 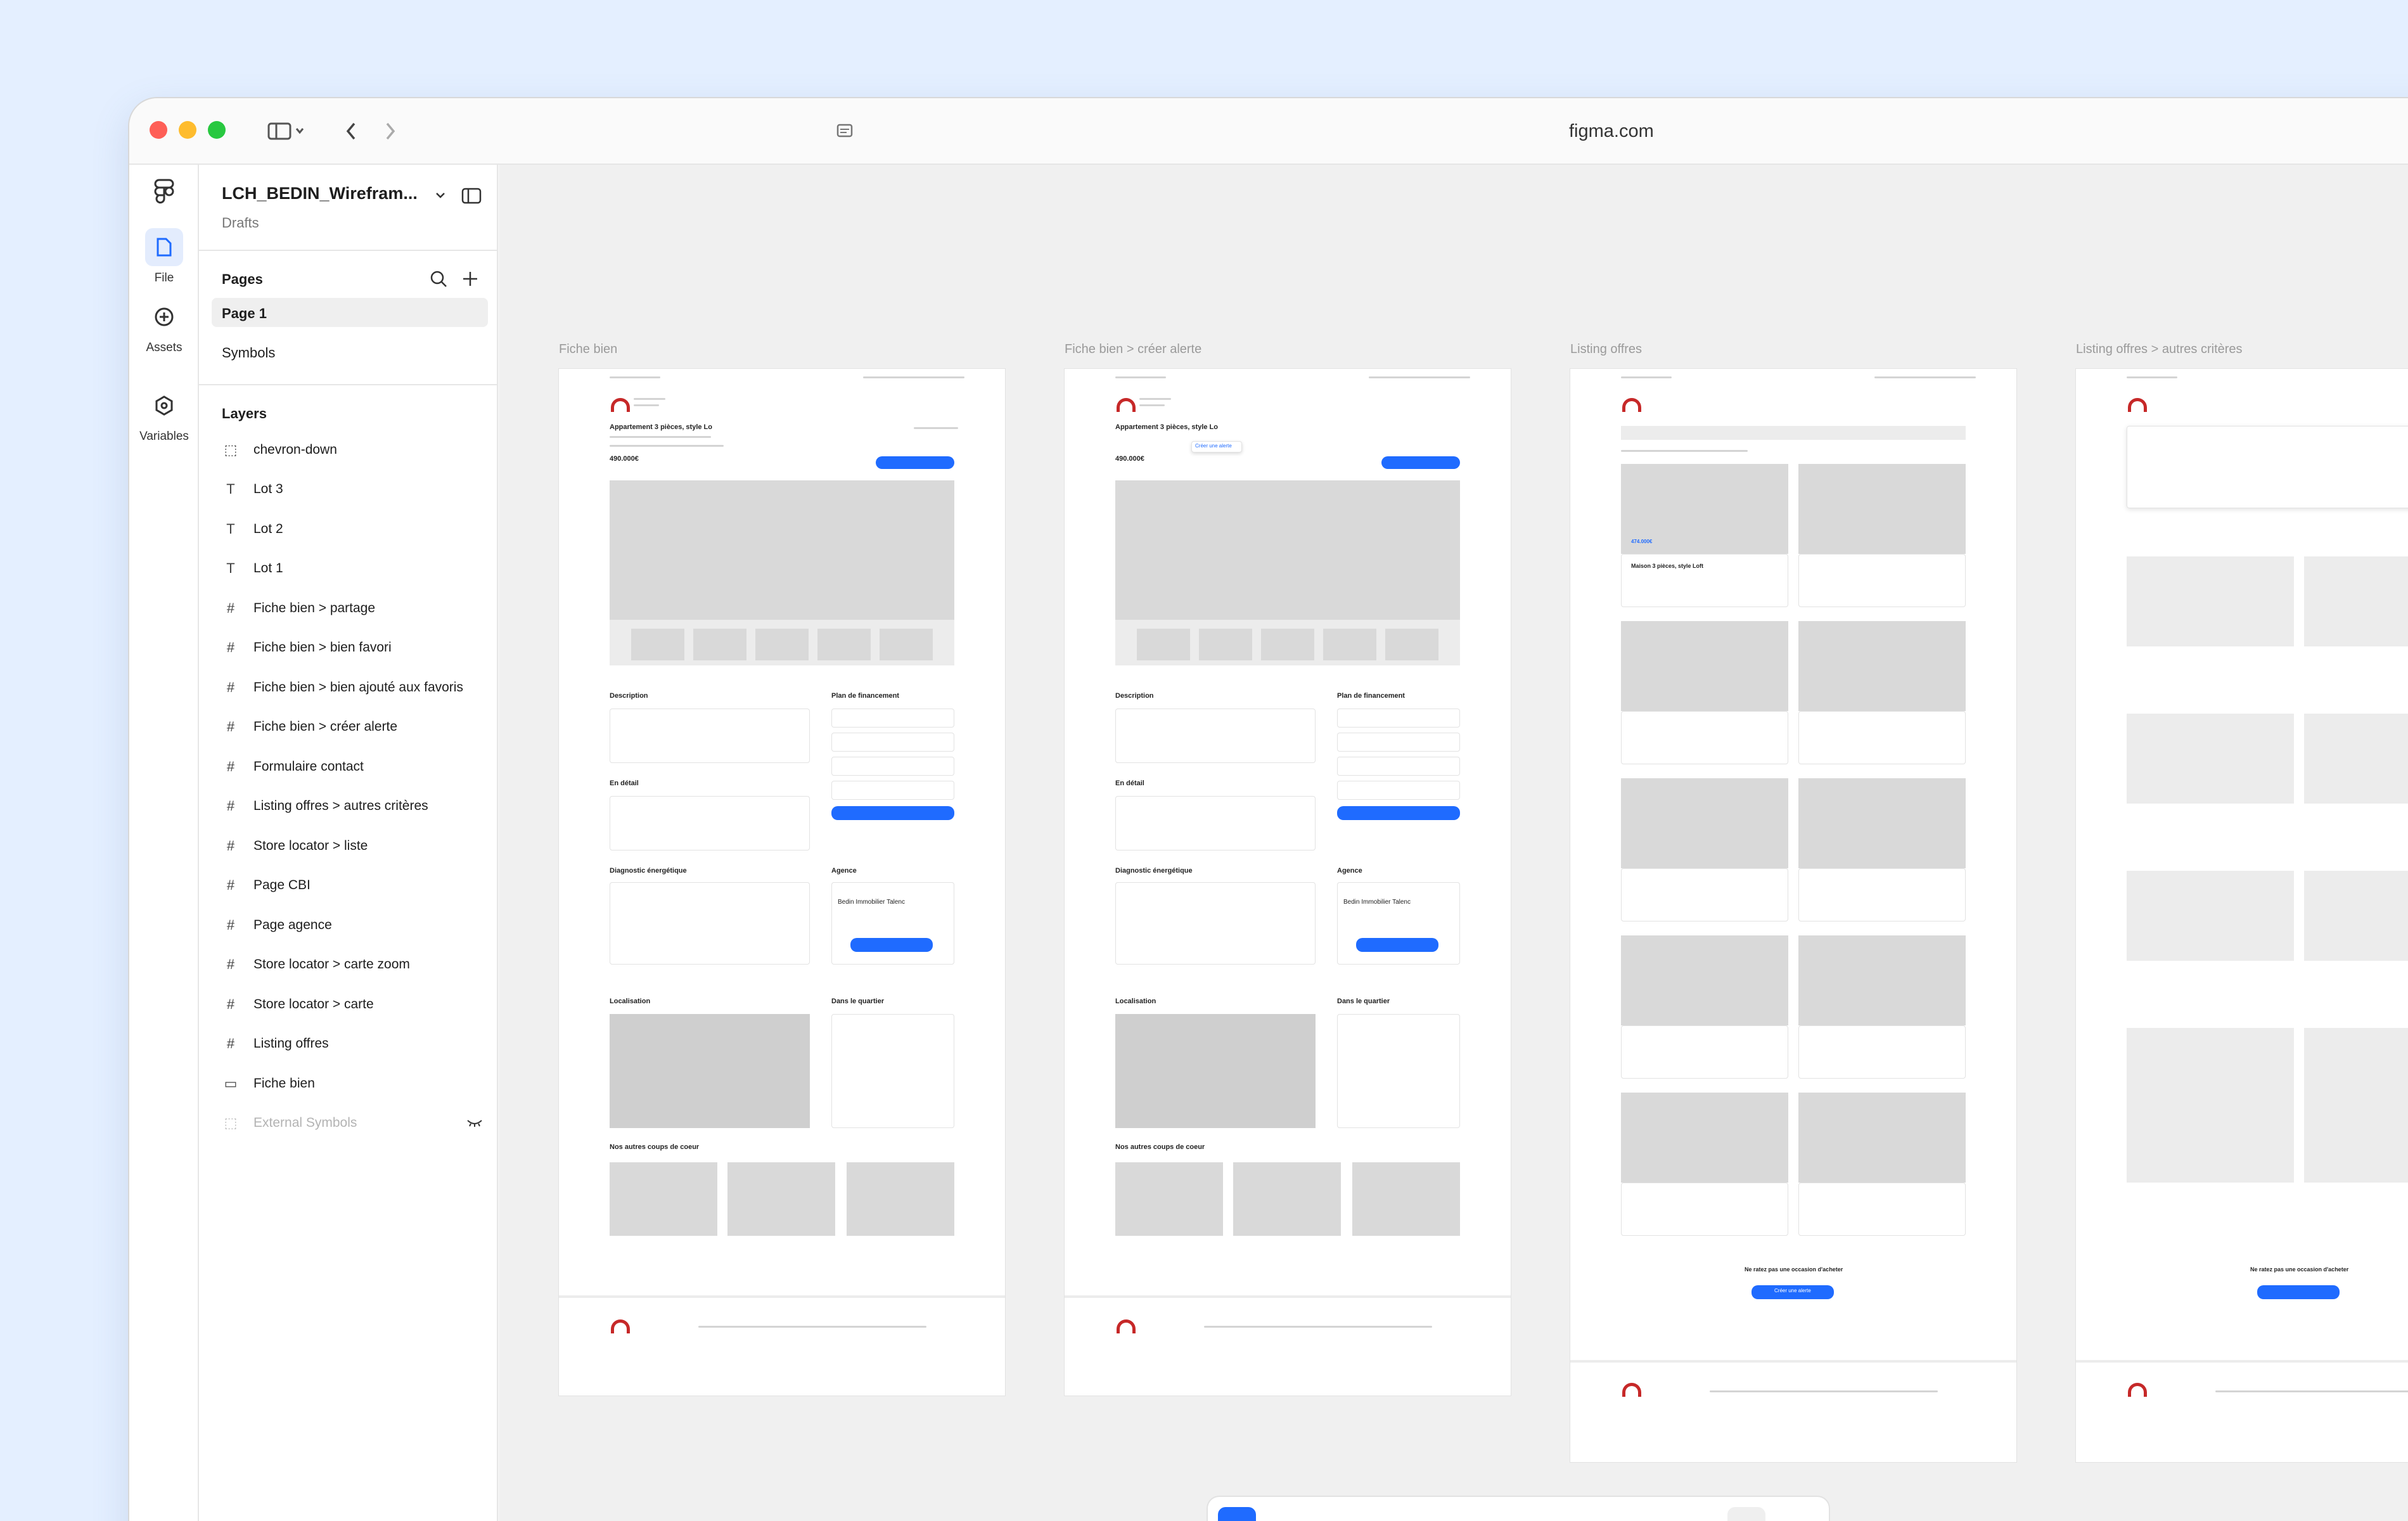 What do you see at coordinates (1667, 566) in the screenshot?
I see `wf-card-title: Maison 3 pièces, style Loft` at bounding box center [1667, 566].